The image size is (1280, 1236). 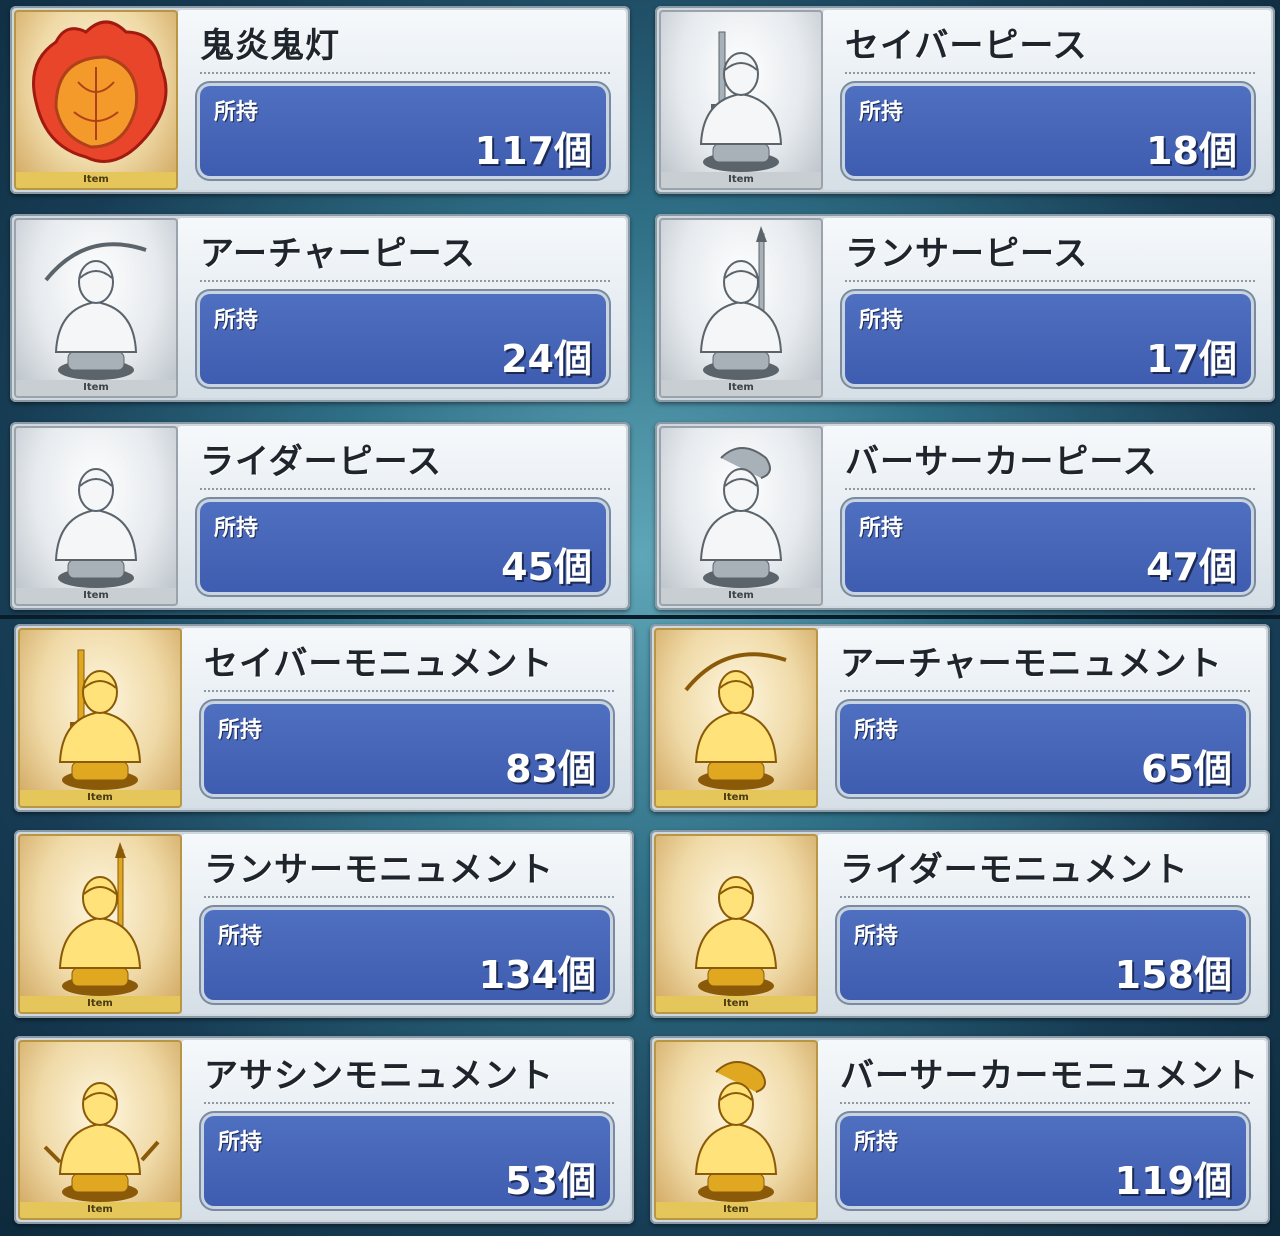 I want to click on item-card: Item ライダーモニュメント所持 158個, so click(x=960, y=924).